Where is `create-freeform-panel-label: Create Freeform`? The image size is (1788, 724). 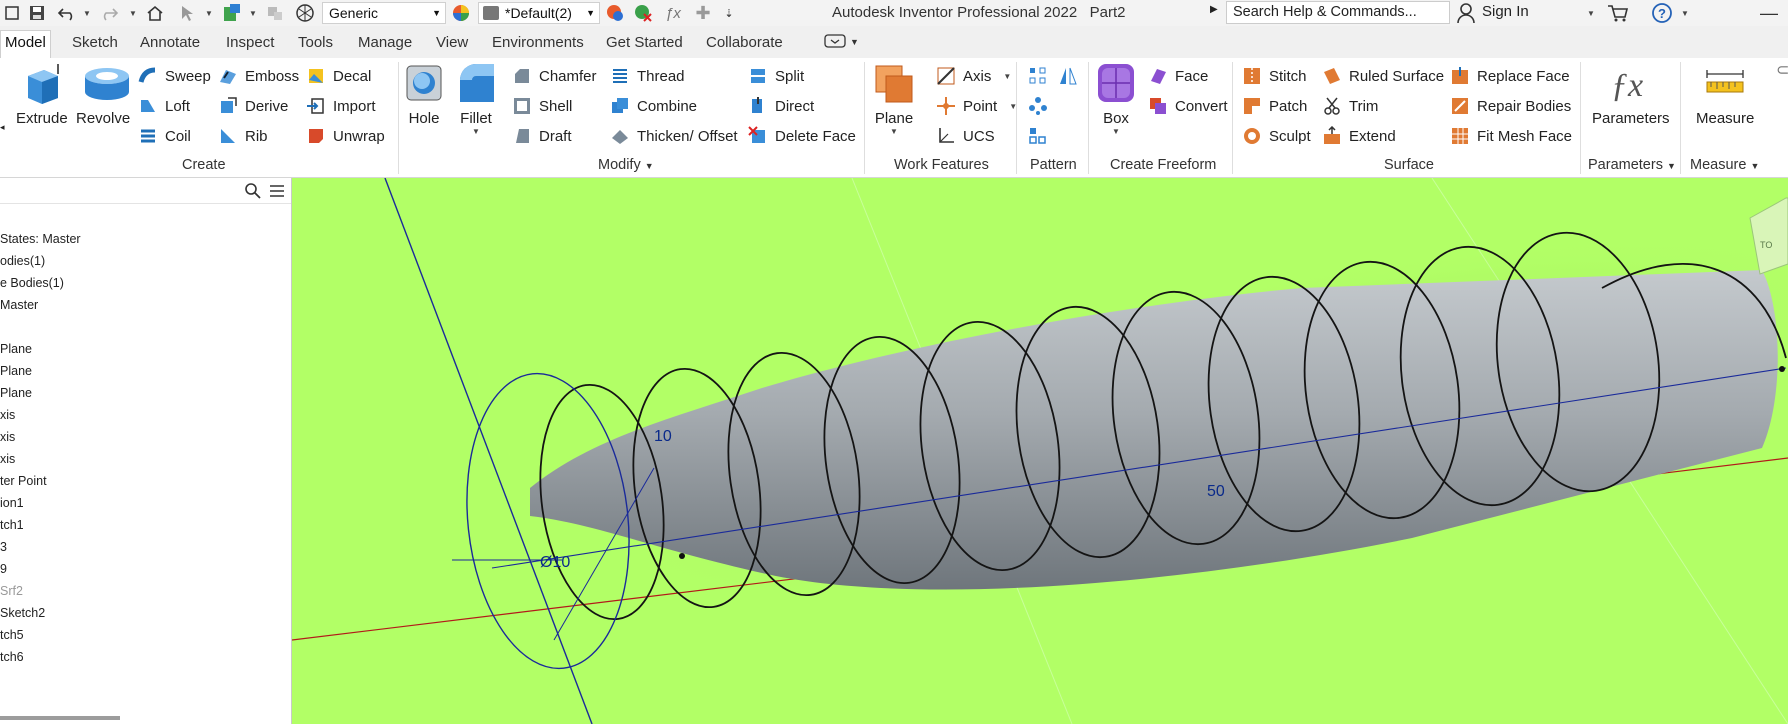
create-freeform-panel-label: Create Freeform is located at coordinates (1163, 165).